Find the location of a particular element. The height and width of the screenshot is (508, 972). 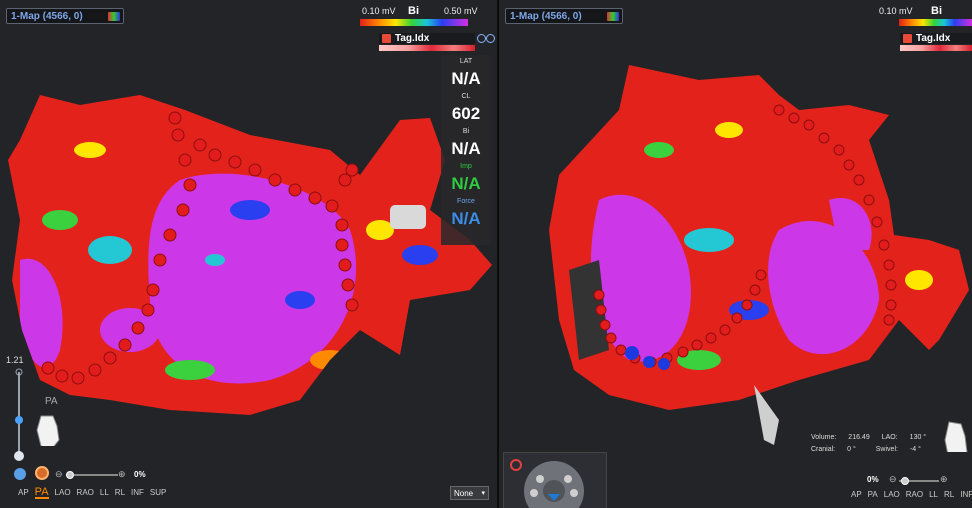

zoom-value: 1.21 is located at coordinates (15, 360).